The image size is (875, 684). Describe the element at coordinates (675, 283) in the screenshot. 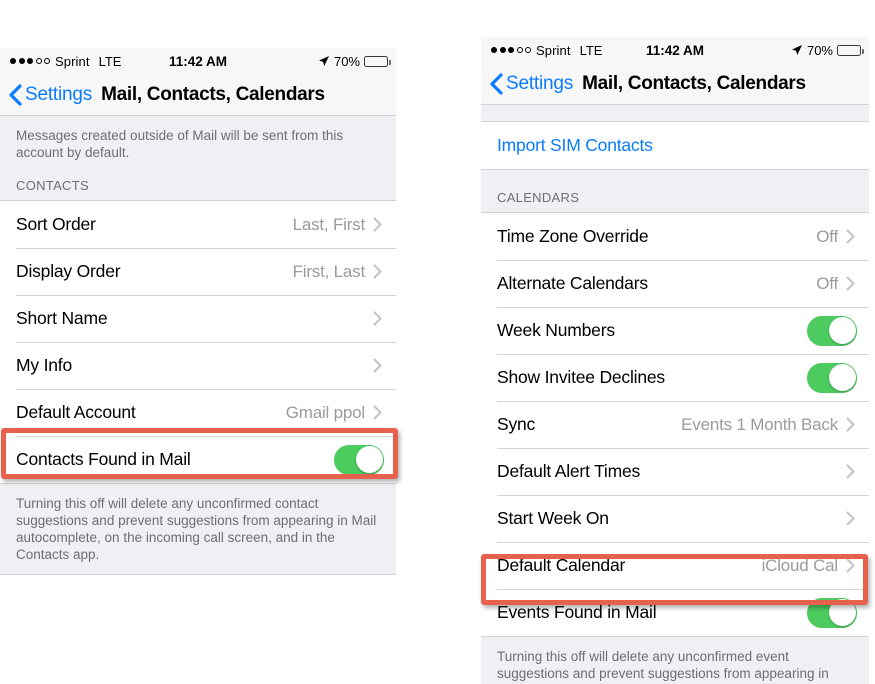

I see `row-alternate-calendars: Alternate Calendars Off` at that location.